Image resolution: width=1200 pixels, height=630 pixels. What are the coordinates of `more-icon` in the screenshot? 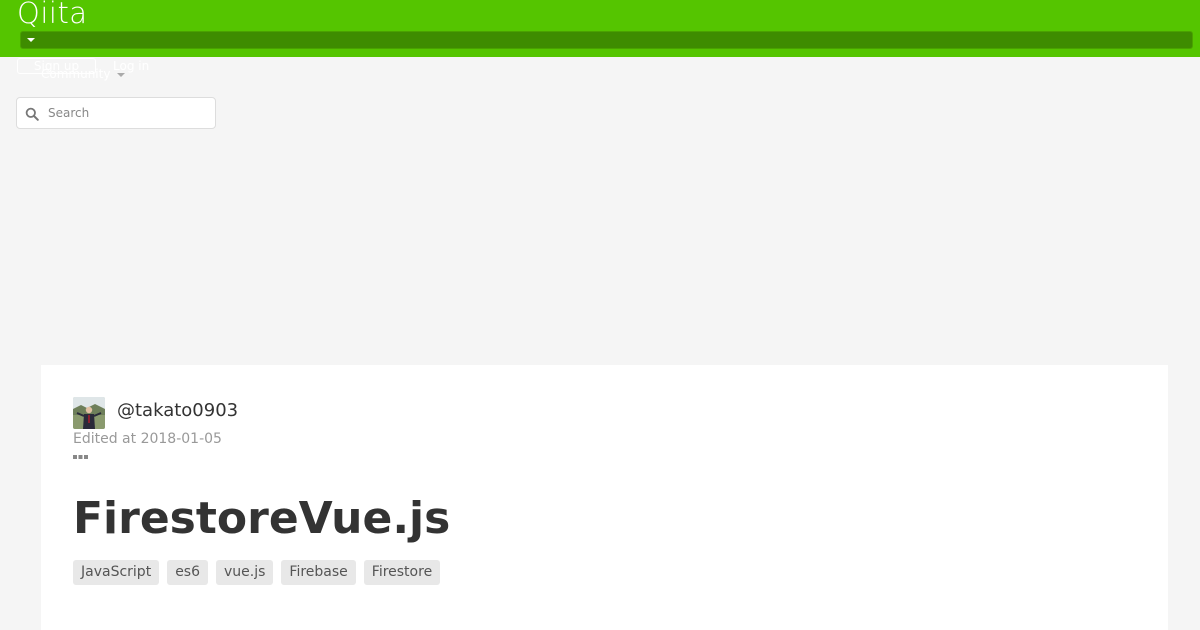 It's located at (81, 457).